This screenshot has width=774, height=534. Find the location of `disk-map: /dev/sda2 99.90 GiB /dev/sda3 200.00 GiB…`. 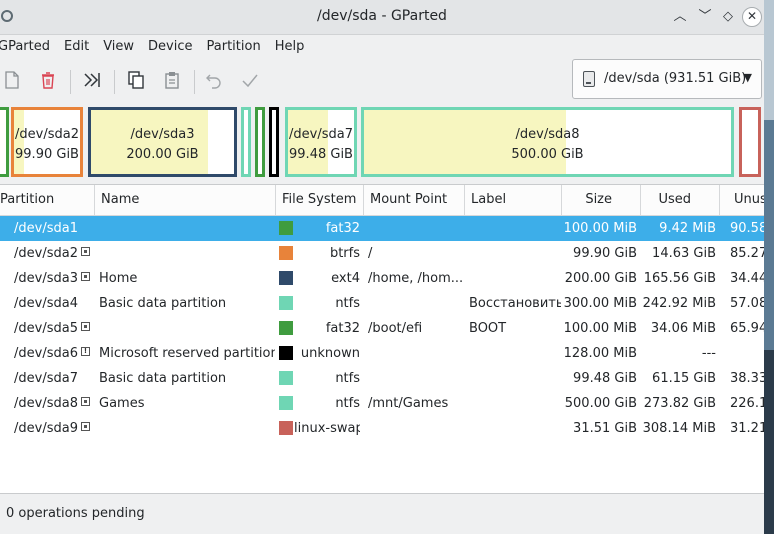

disk-map: /dev/sda2 99.90 GiB /dev/sda3 200.00 GiB… is located at coordinates (382, 142).